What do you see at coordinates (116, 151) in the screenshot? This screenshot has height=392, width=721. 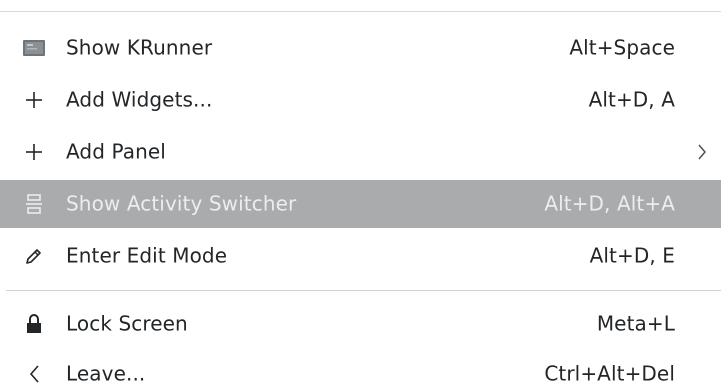 I see `menu-item-label: Add Panel` at bounding box center [116, 151].